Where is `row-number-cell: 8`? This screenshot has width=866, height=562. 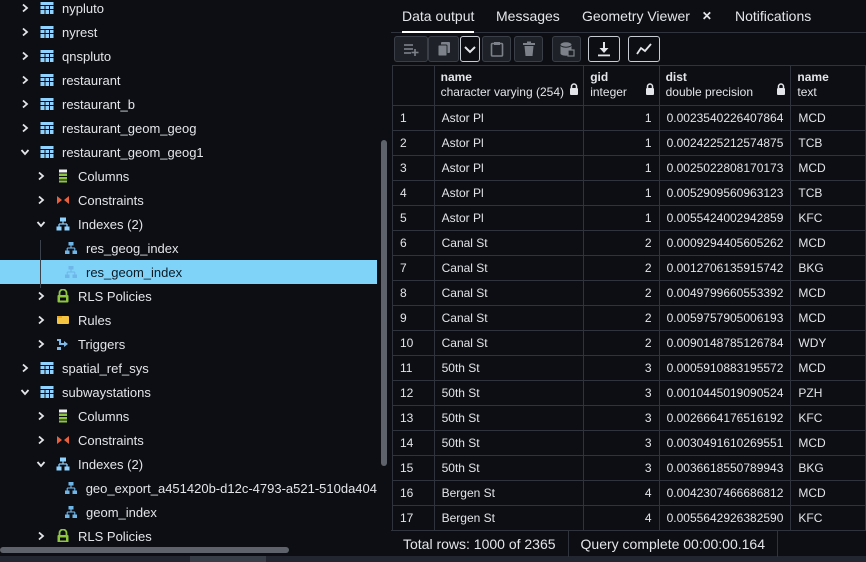 row-number-cell: 8 is located at coordinates (413, 293).